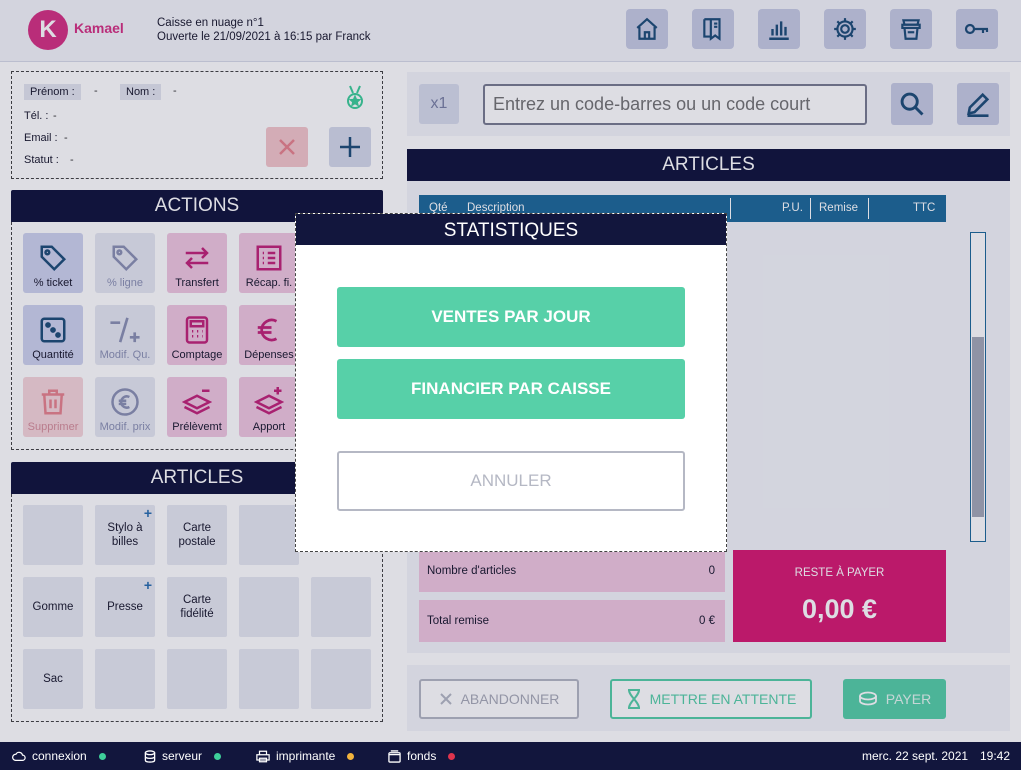 The width and height of the screenshot is (1021, 770). Describe the element at coordinates (915, 756) in the screenshot. I see `status-date: merc. 22 sept. 2021` at that location.